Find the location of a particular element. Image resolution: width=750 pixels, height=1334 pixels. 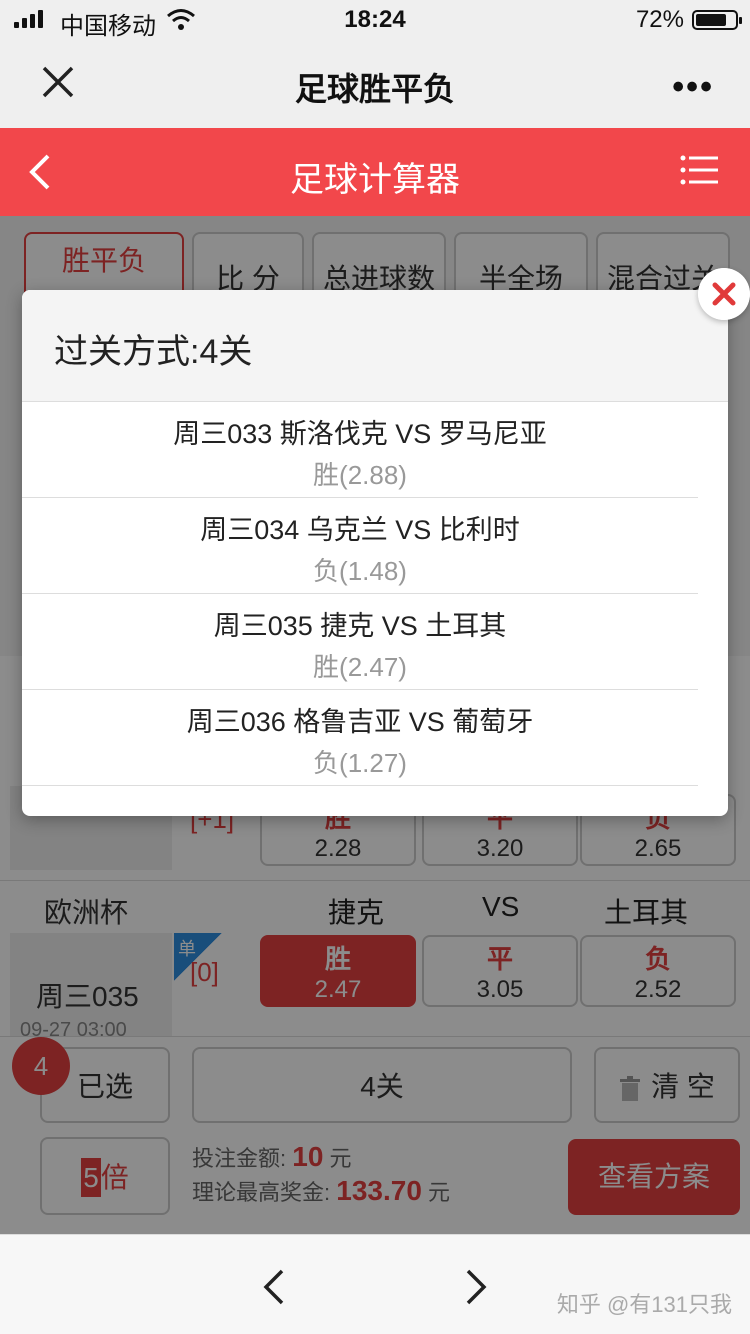

modal-close-icon is located at coordinates (724, 294).